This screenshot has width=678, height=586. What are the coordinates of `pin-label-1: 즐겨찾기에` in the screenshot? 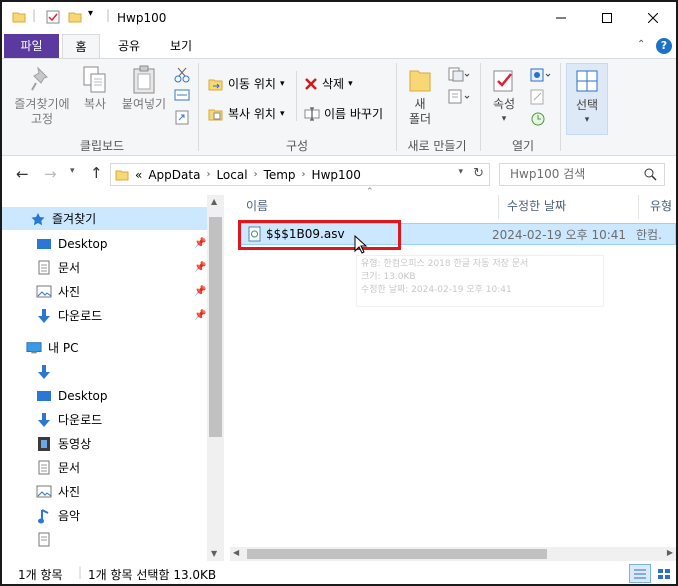 It's located at (42, 104).